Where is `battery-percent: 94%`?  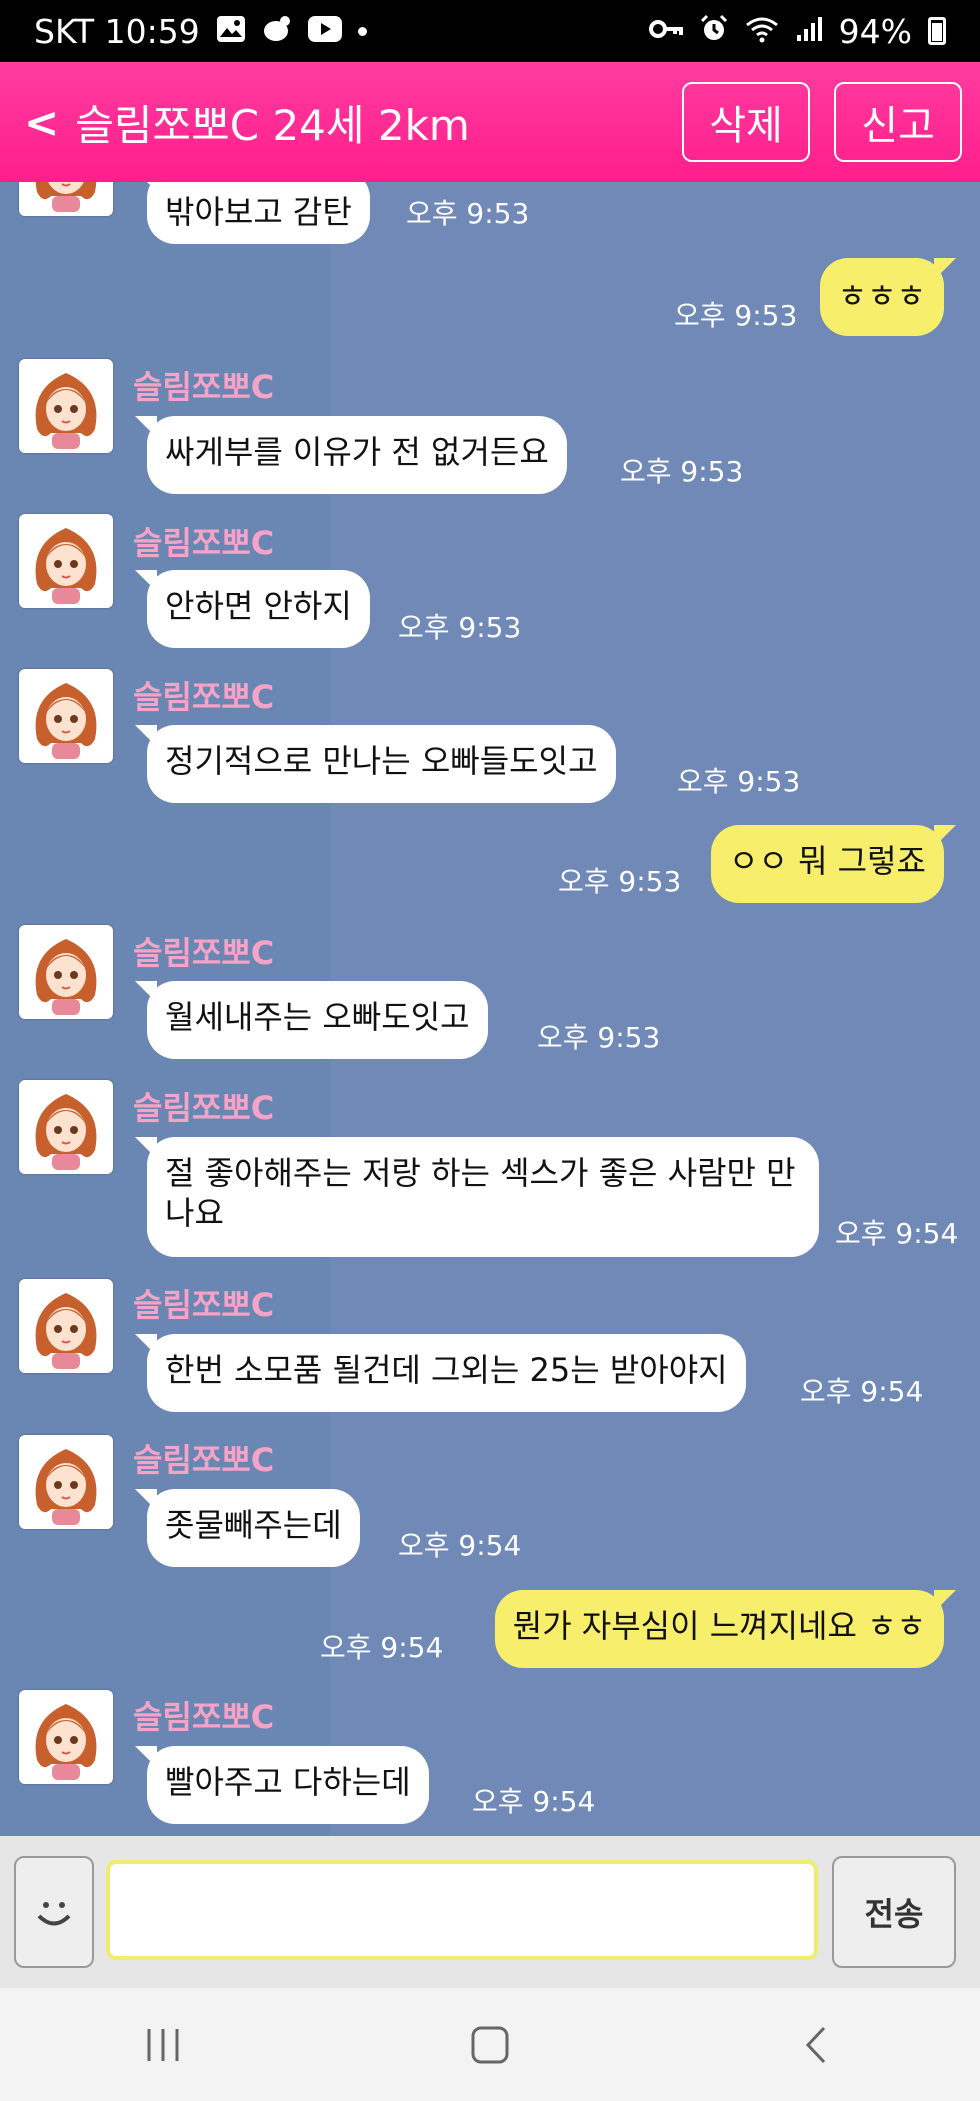
battery-percent: 94% is located at coordinates (875, 31).